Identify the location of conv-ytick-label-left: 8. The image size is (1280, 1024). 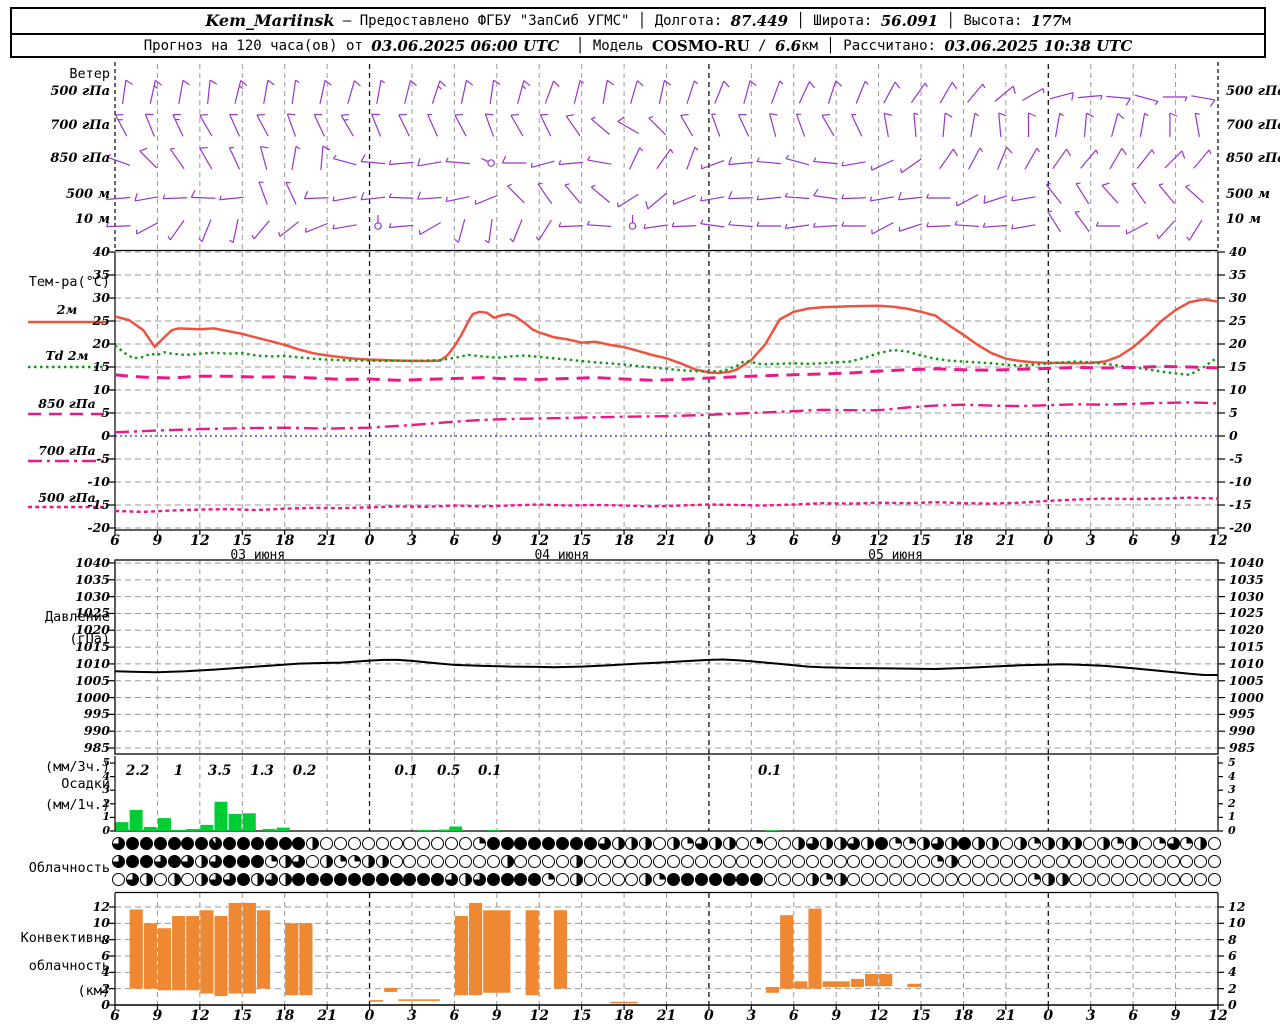
(105, 939).